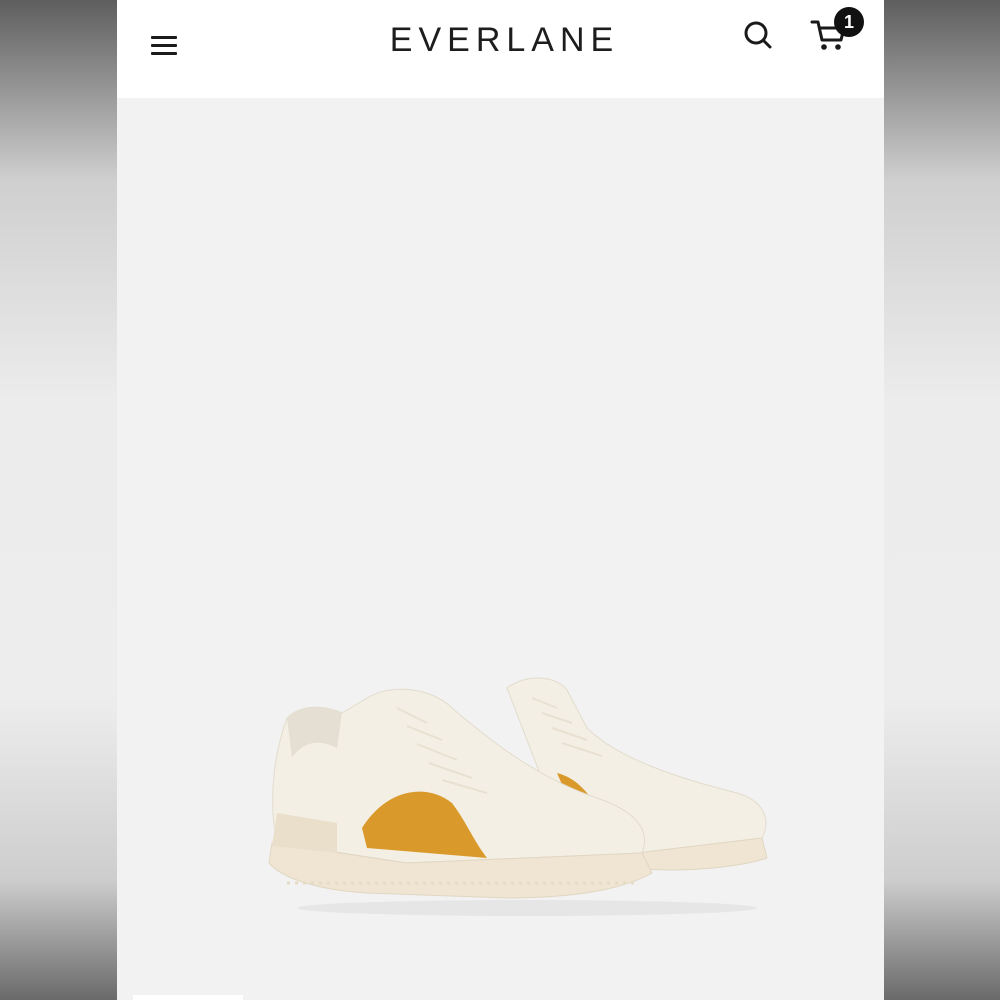 Image resolution: width=1000 pixels, height=1000 pixels. I want to click on search-icon, so click(758, 35).